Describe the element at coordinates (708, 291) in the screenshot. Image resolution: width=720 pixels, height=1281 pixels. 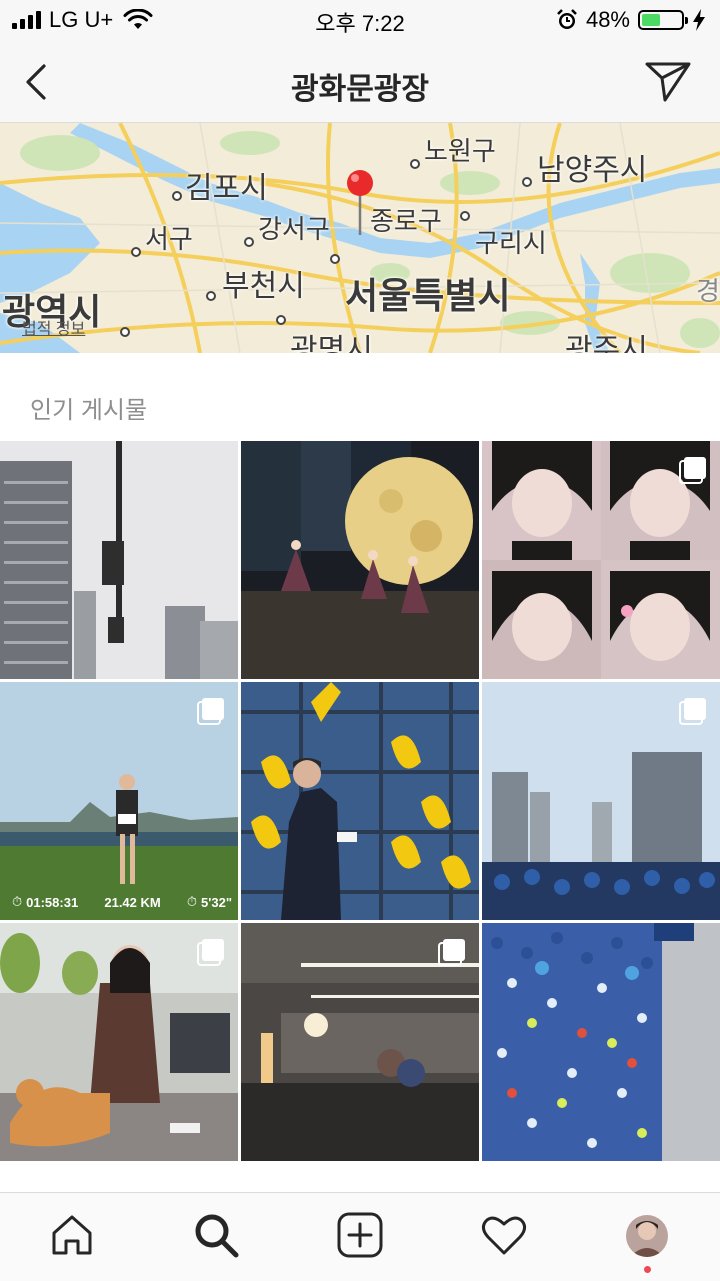
I see `map-label: 경` at that location.